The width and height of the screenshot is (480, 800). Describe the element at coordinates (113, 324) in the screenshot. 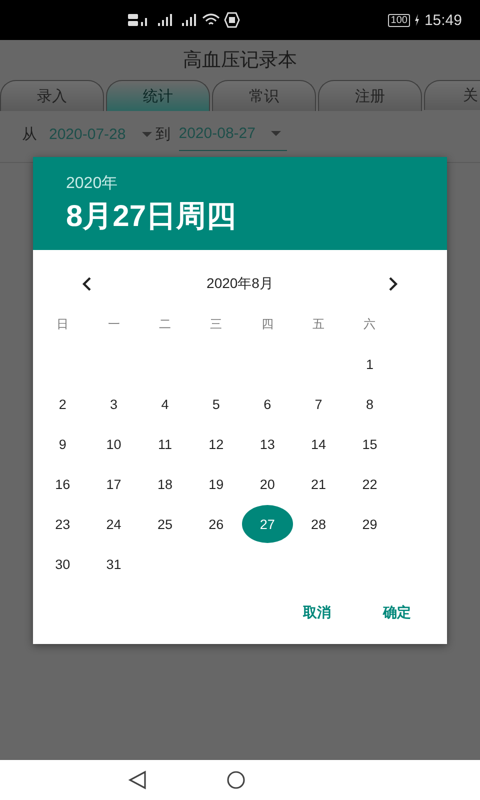

I see `weekday-label: 一` at that location.